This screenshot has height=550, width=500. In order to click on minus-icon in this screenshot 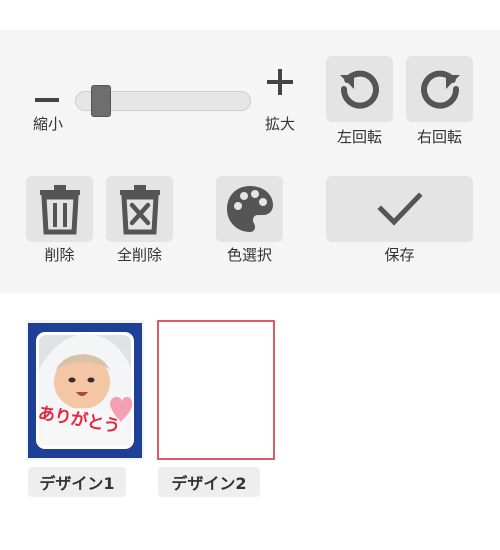, I will do `click(47, 100)`.